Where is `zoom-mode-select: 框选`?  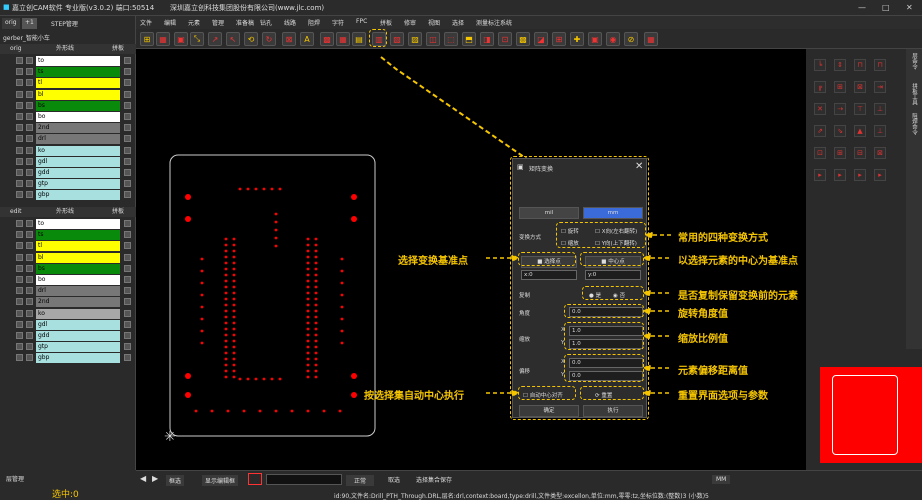 zoom-mode-select: 框选 is located at coordinates (175, 480).